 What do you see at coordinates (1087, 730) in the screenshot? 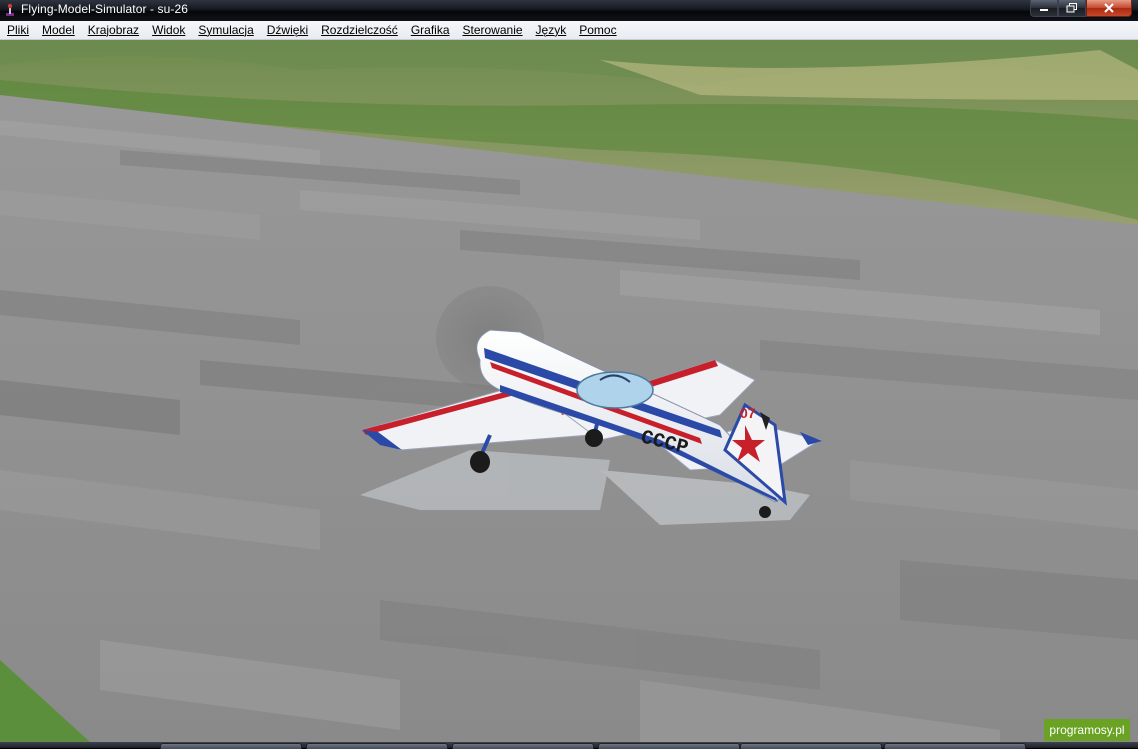
I see `watermark-label: programosy.pl` at bounding box center [1087, 730].